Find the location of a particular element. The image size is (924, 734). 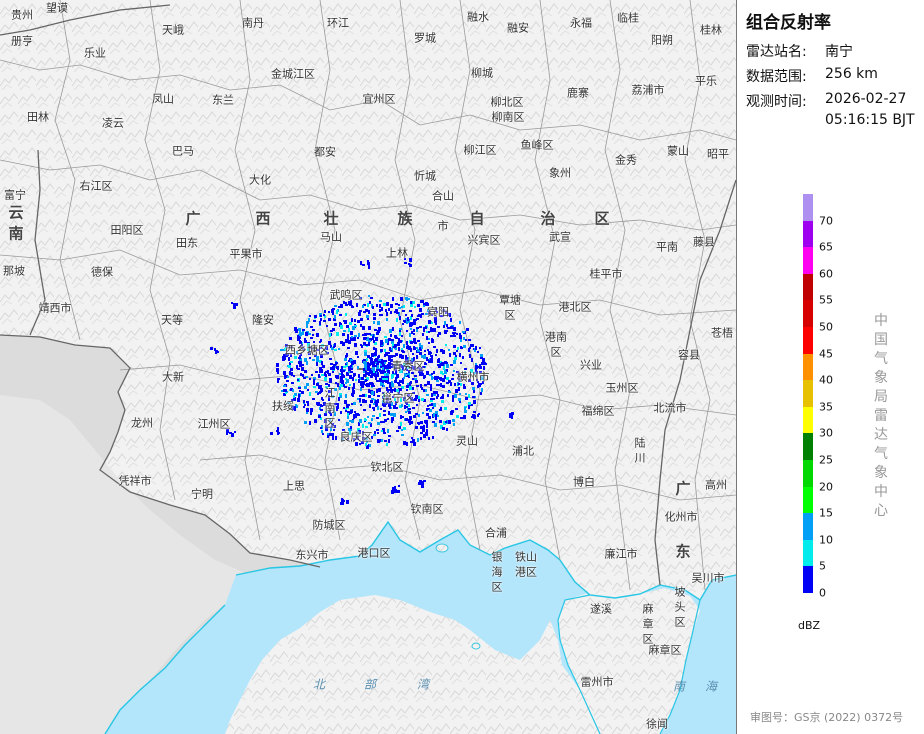

place-label: 蒙山 is located at coordinates (678, 151).